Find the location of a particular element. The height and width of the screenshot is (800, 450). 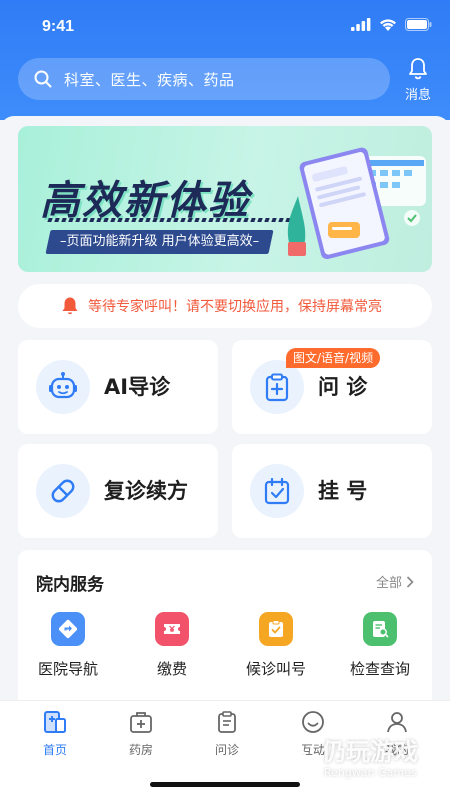

signal-icon is located at coordinates (361, 24).